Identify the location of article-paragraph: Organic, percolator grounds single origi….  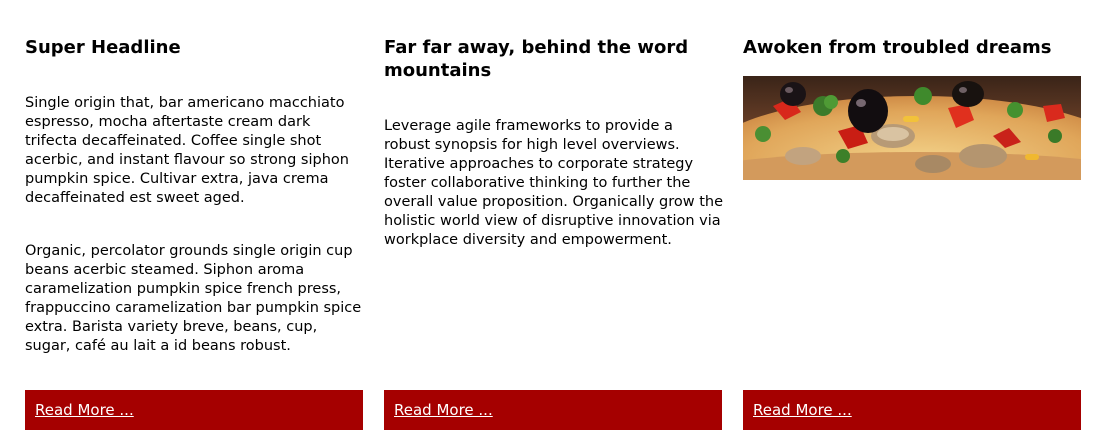
(193, 298).